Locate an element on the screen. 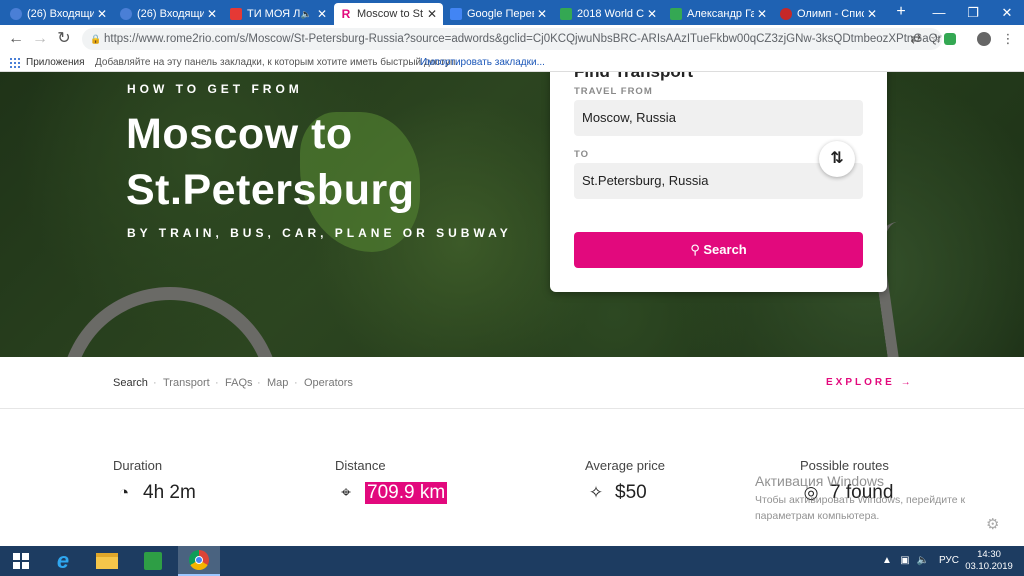  tab-title: Google Перев is located at coordinates (500, 14).